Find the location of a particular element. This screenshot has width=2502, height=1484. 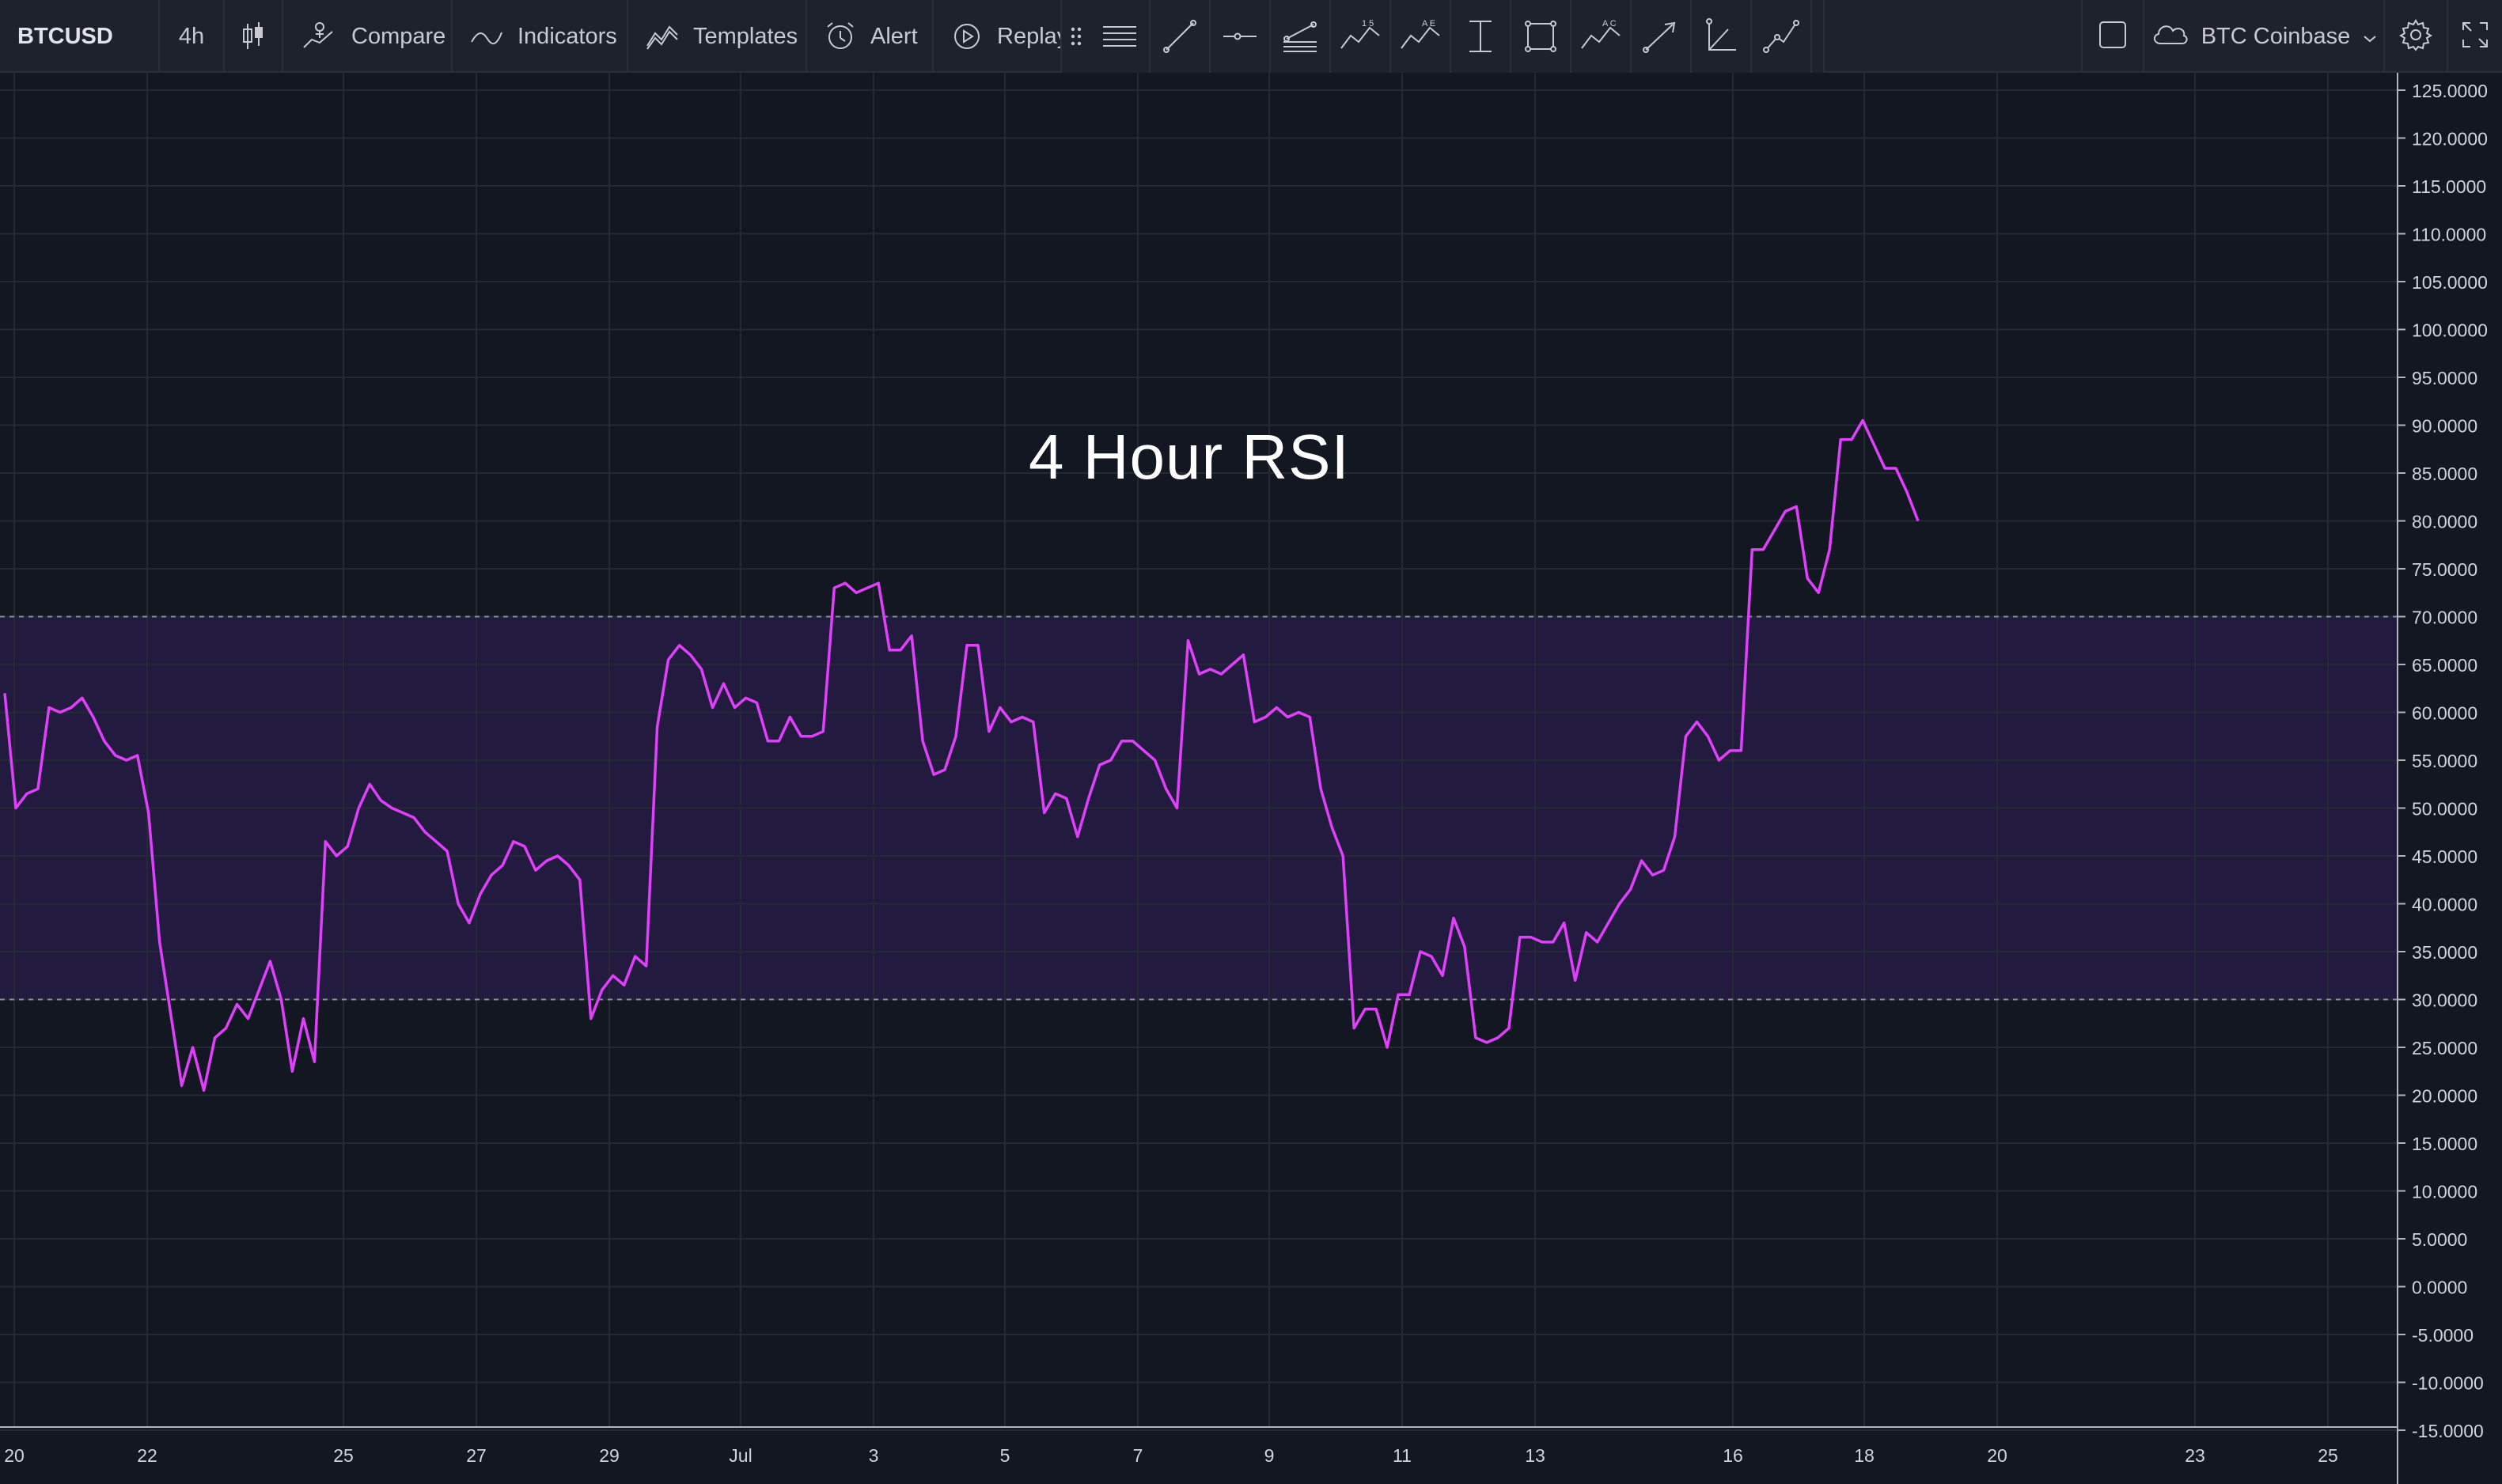

y-tick-label: 10.0000 is located at coordinates (2444, 1192).